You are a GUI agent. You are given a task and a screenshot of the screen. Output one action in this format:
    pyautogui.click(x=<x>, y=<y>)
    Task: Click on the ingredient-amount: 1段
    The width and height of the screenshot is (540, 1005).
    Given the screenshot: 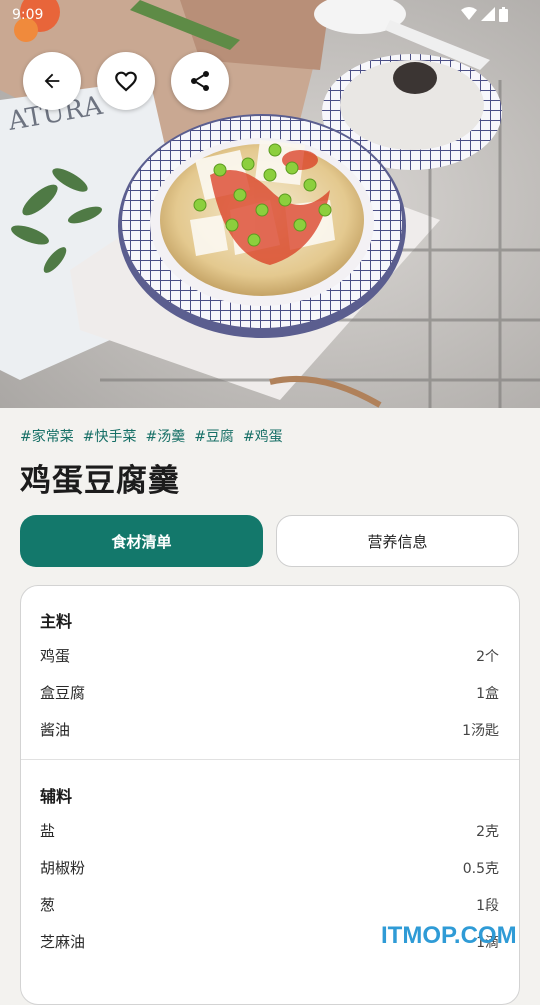 What is the action you would take?
    pyautogui.click(x=487, y=906)
    